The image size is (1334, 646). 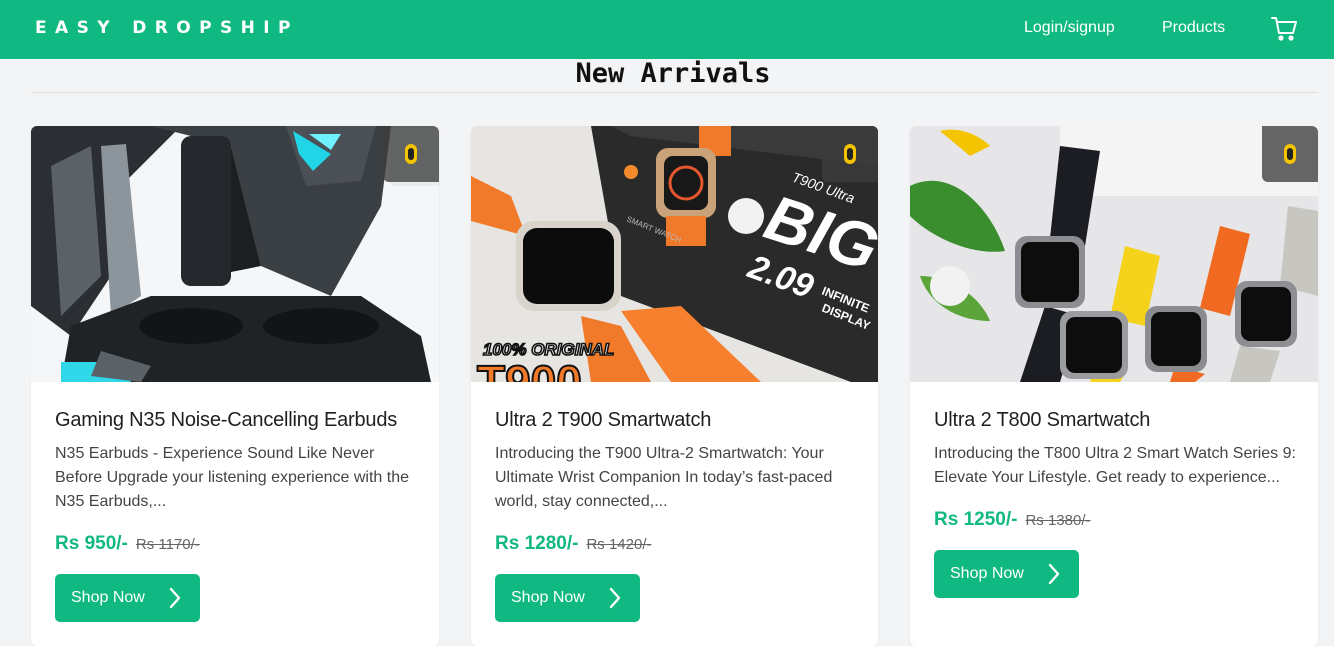 I want to click on product-price: Rs 950/-, so click(x=91, y=543).